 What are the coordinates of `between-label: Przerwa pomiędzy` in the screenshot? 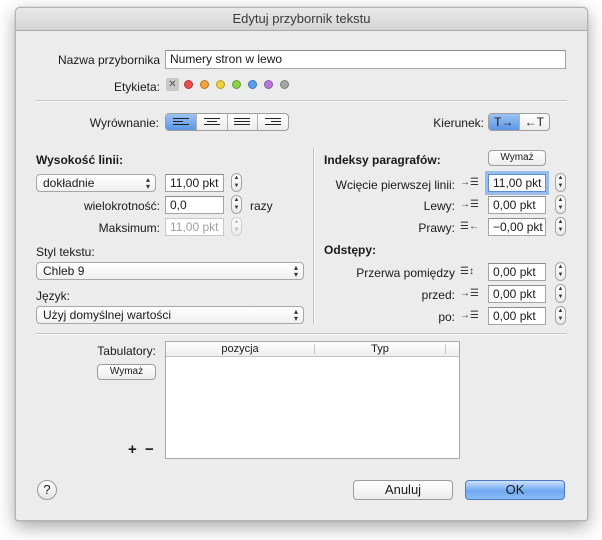 It's located at (405, 273).